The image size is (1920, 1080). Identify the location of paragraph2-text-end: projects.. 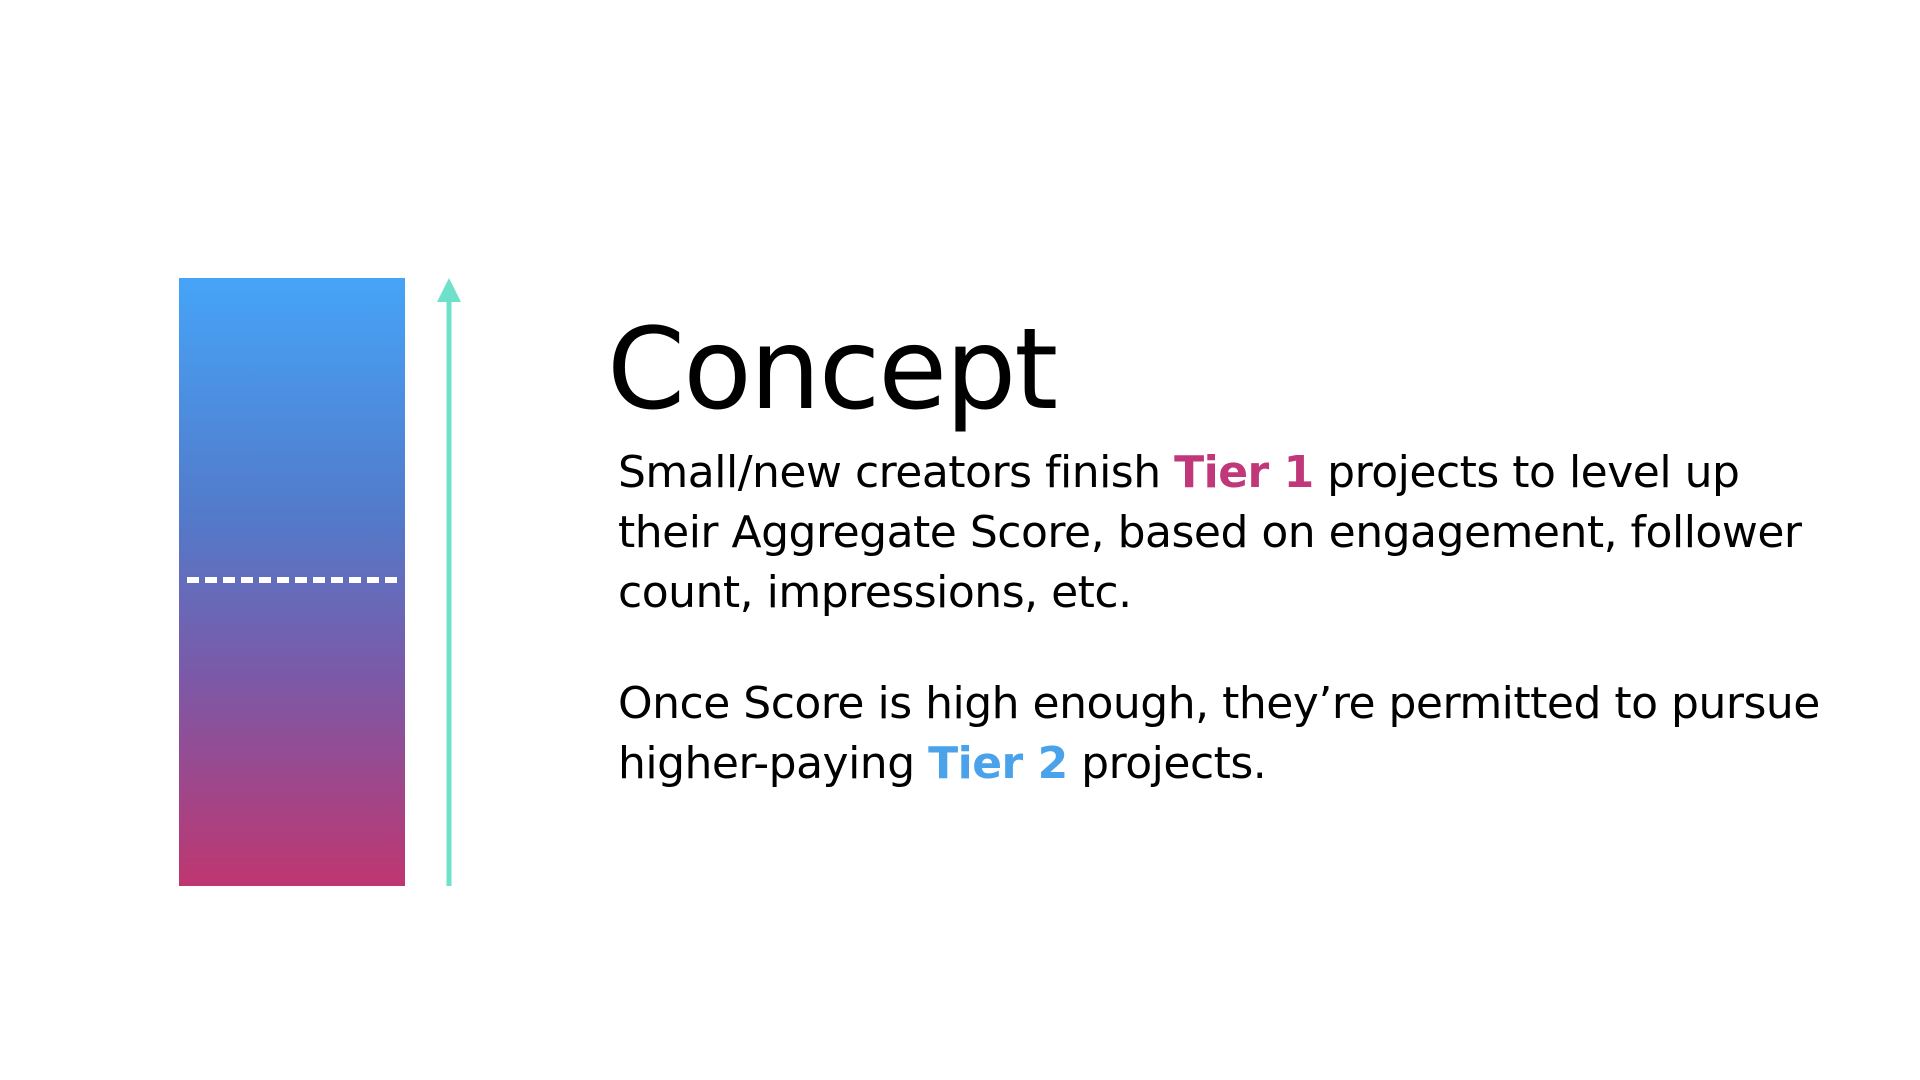
(1167, 763).